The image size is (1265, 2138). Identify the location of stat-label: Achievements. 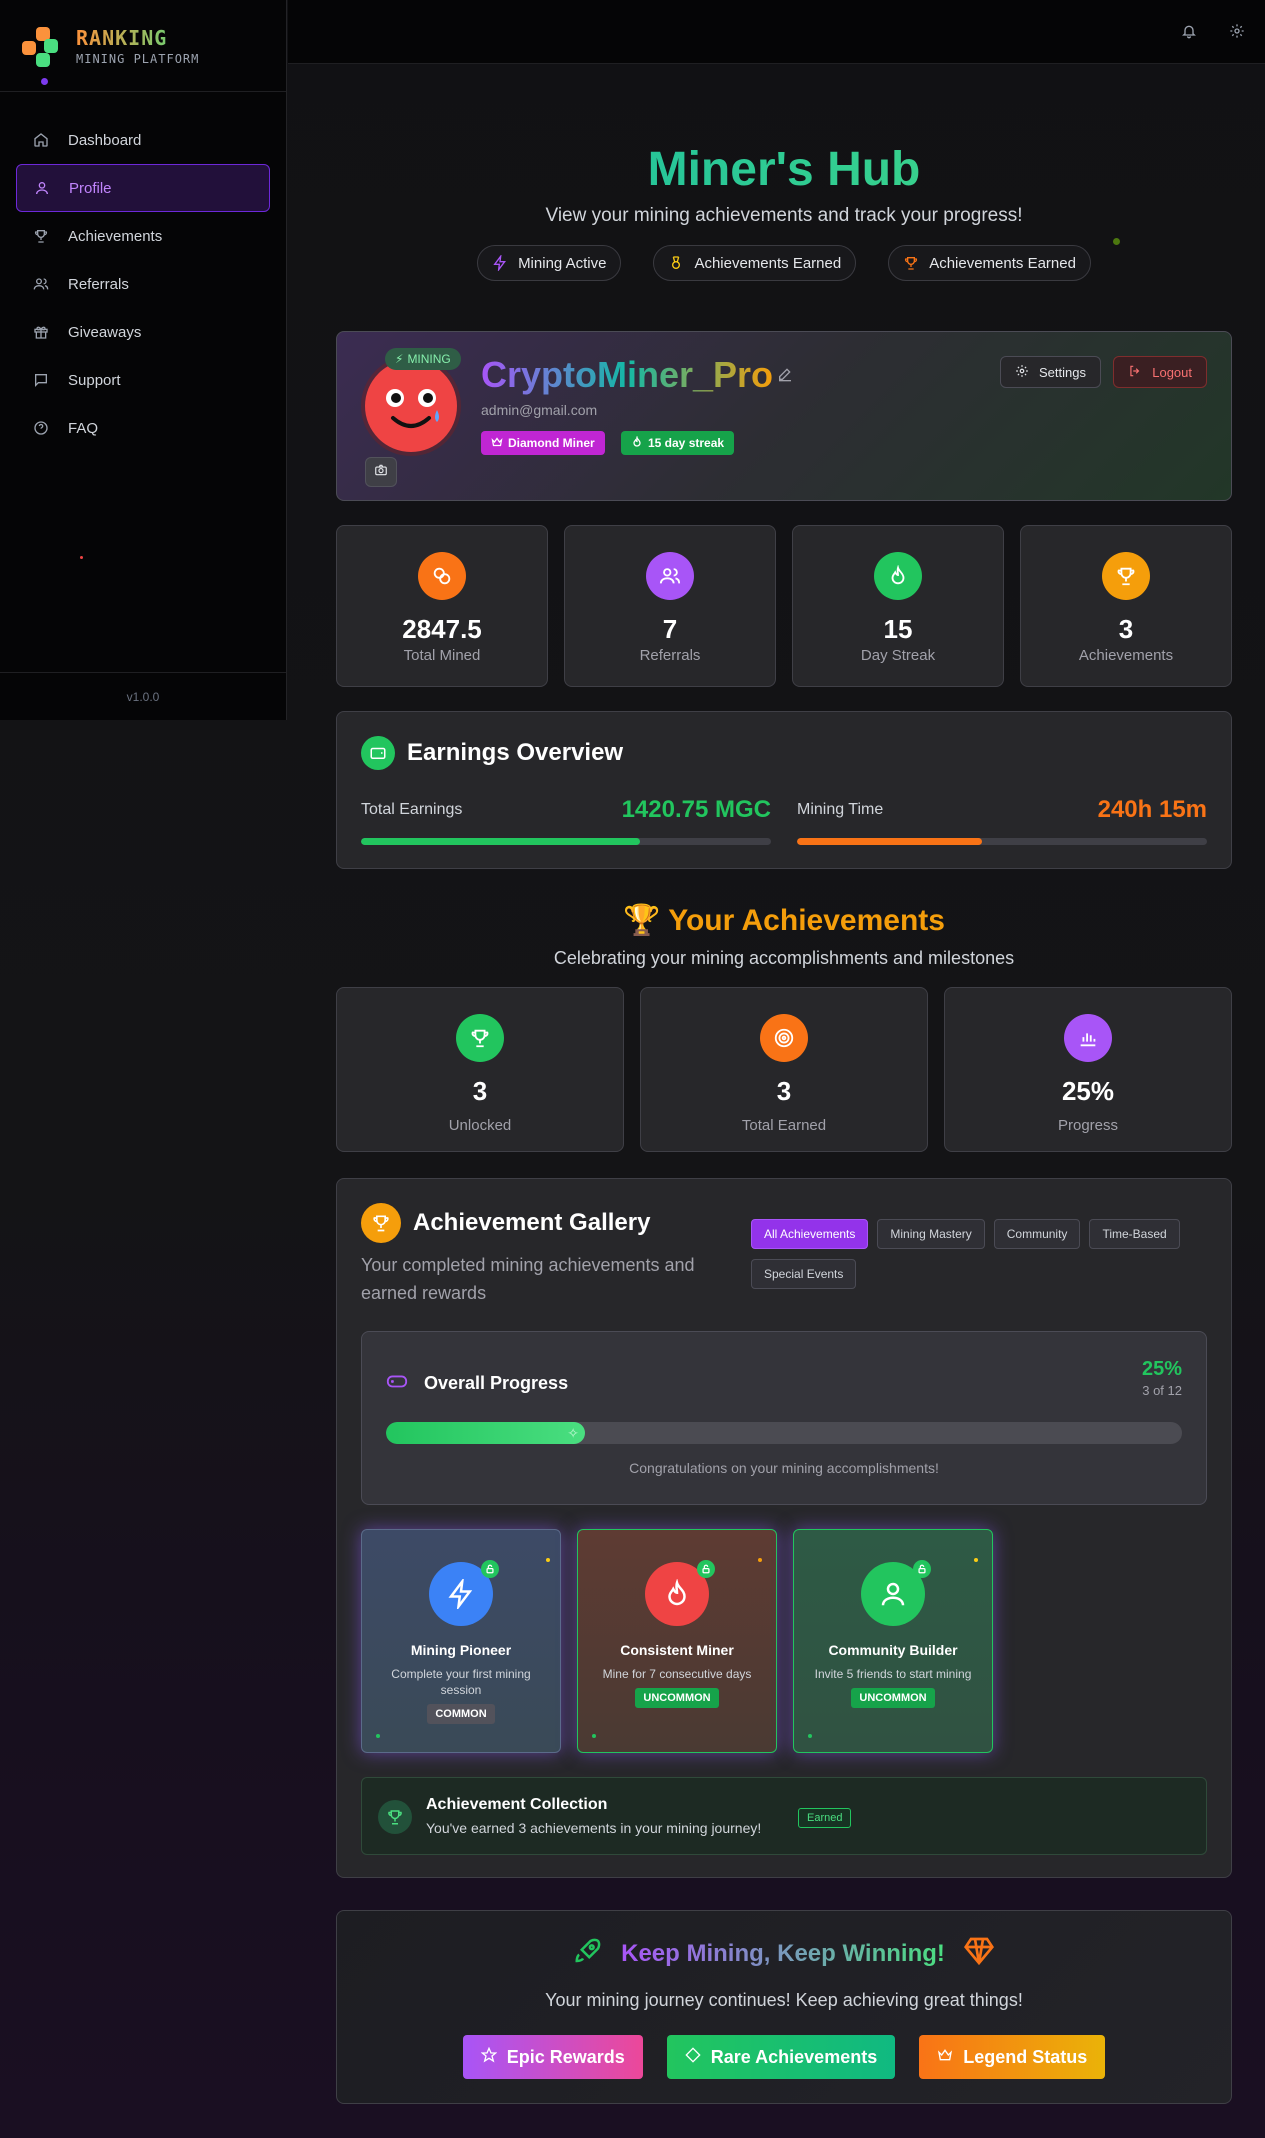
(1126, 655).